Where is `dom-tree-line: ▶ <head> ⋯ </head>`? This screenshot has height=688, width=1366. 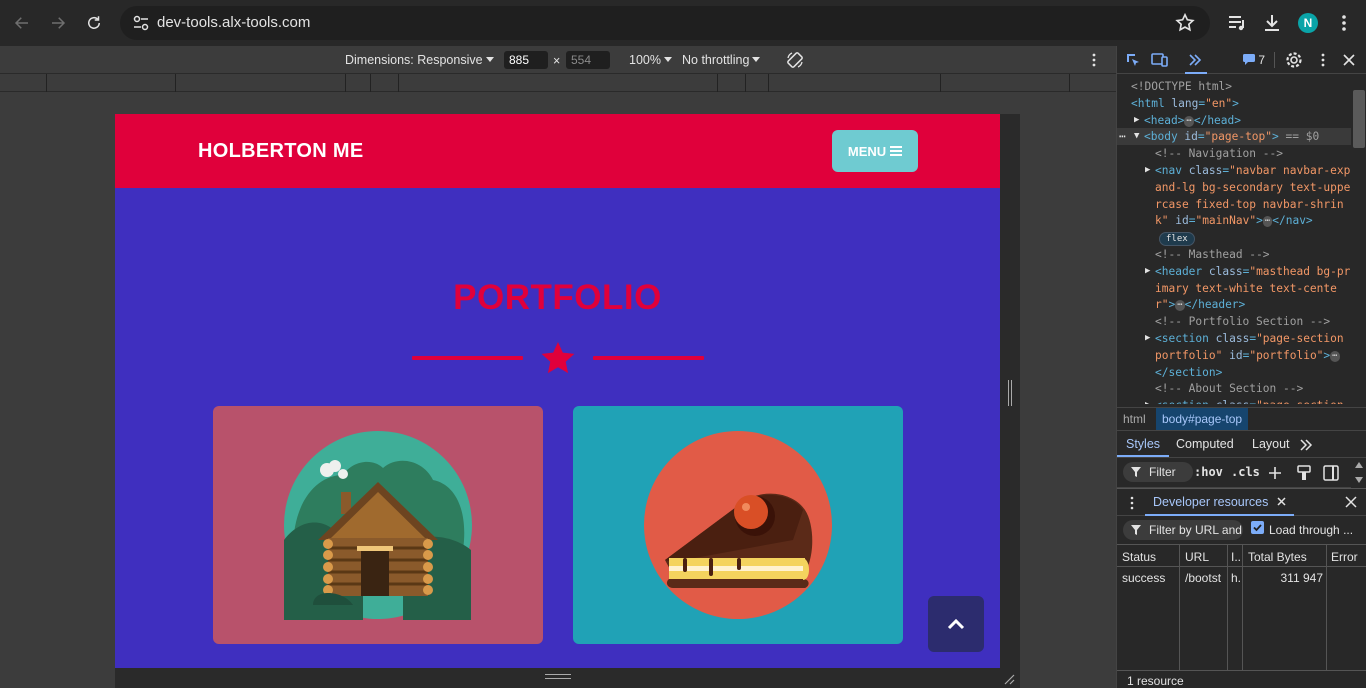 dom-tree-line: ▶ <head> ⋯ </head> is located at coordinates (1234, 120).